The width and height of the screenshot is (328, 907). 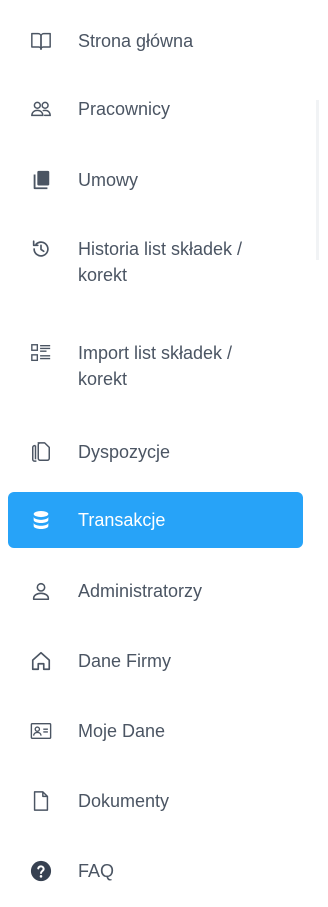 I want to click on users-icon, so click(x=41, y=109).